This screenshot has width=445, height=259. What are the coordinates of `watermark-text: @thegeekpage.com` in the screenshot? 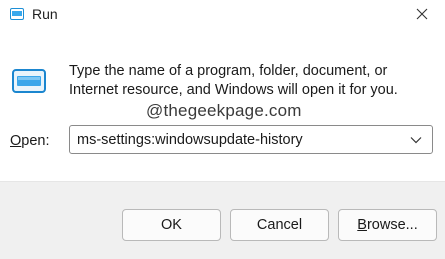 It's located at (224, 110).